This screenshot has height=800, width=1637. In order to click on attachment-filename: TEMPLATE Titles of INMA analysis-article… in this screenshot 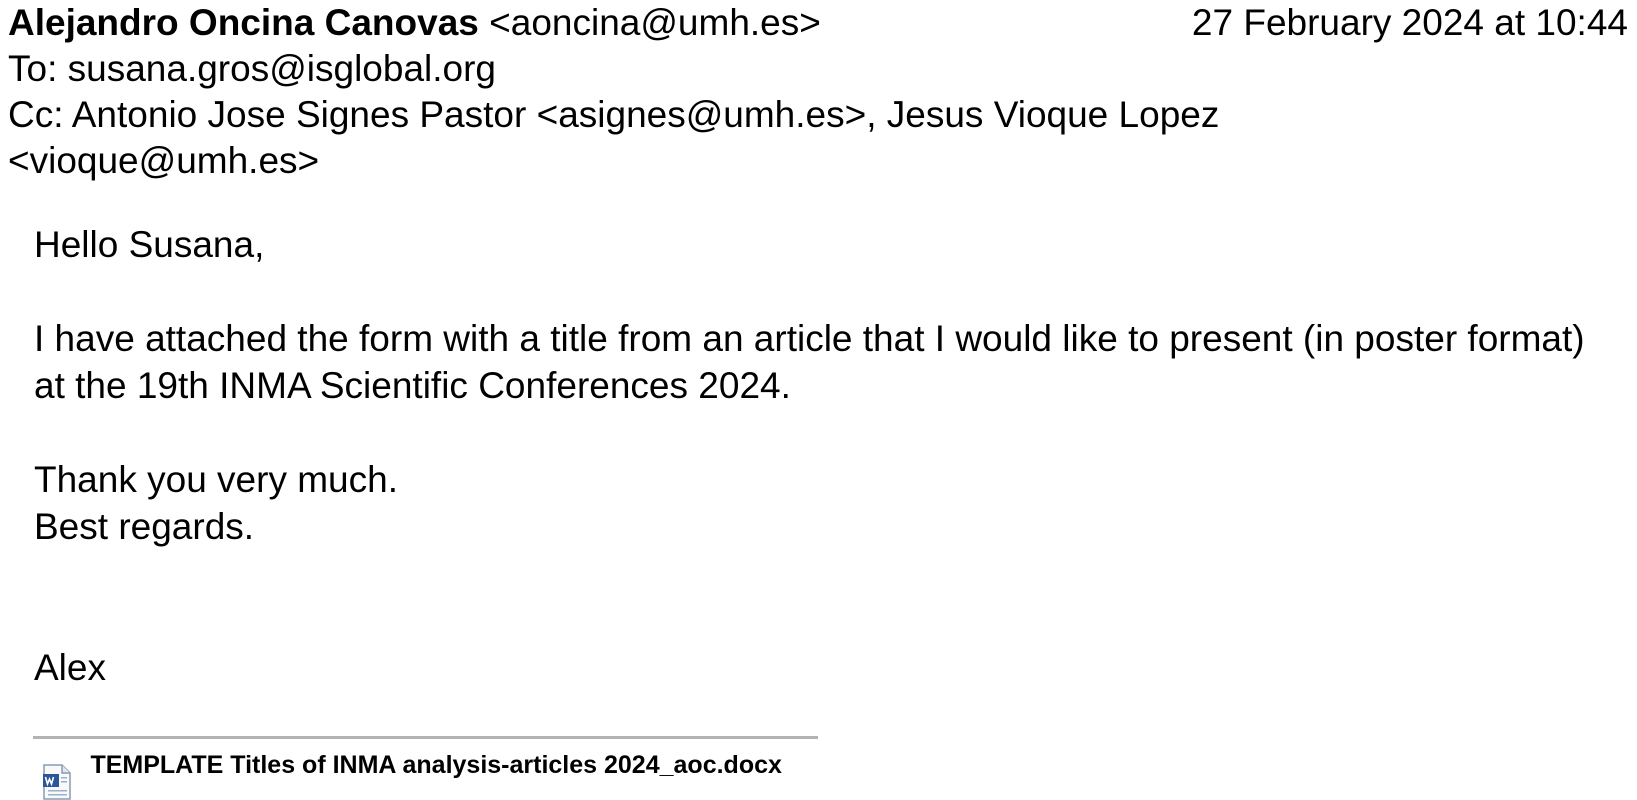, I will do `click(435, 765)`.